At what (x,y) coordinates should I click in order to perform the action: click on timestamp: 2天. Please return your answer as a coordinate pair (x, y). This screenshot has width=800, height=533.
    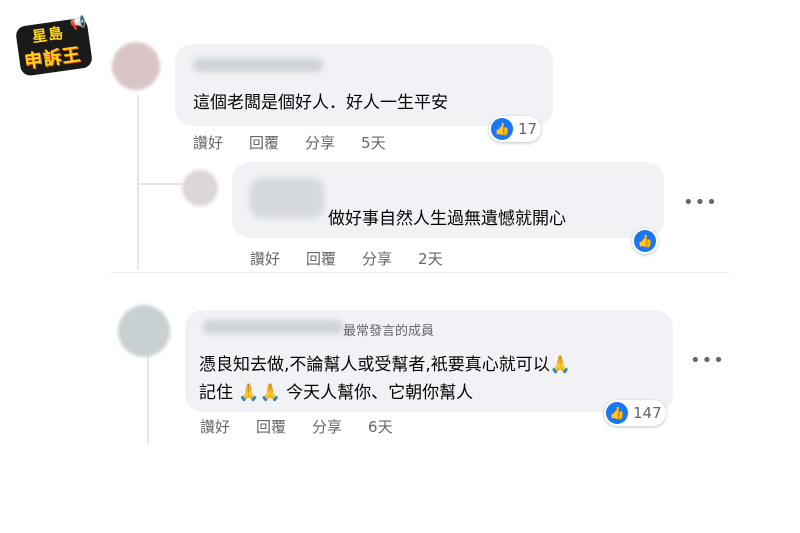
    Looking at the image, I should click on (430, 259).